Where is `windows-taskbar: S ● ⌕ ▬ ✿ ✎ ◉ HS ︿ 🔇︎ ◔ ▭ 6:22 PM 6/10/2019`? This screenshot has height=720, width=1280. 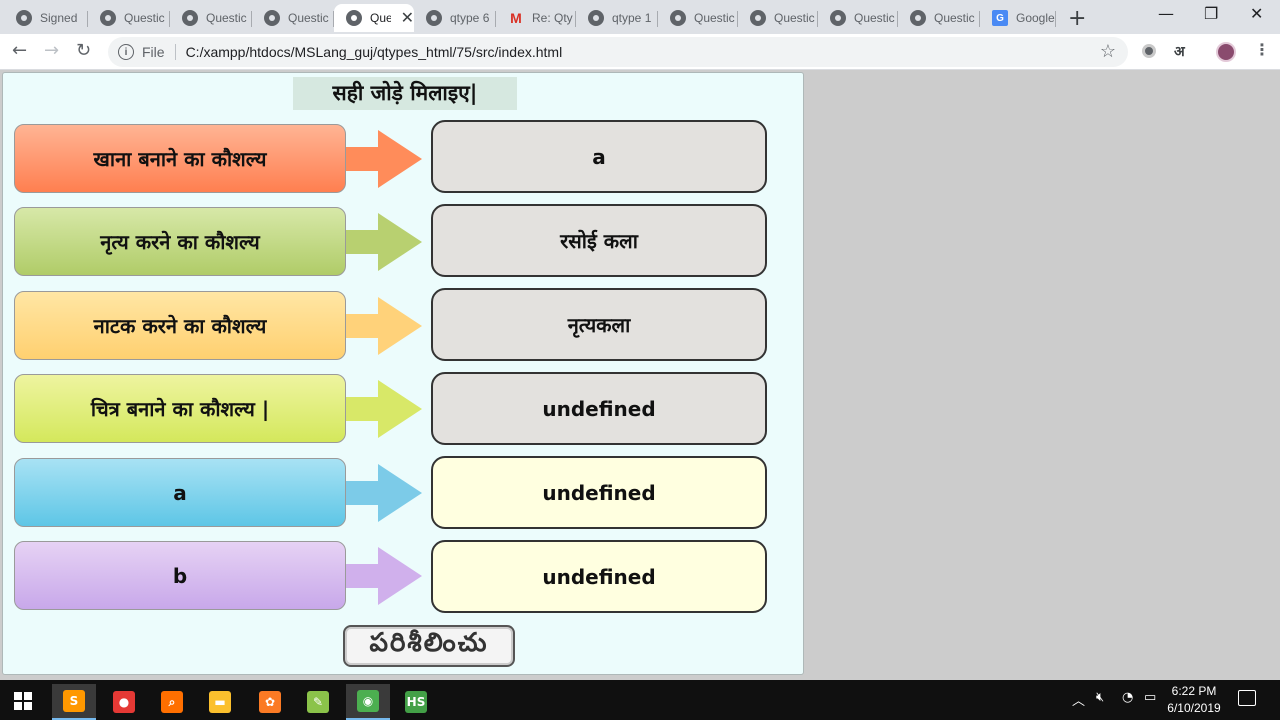
windows-taskbar: S ● ⌕ ▬ ✿ ✎ ◉ HS ︿ 🔇︎ ◔ ▭ 6:22 PM 6/10/2019 is located at coordinates (640, 700).